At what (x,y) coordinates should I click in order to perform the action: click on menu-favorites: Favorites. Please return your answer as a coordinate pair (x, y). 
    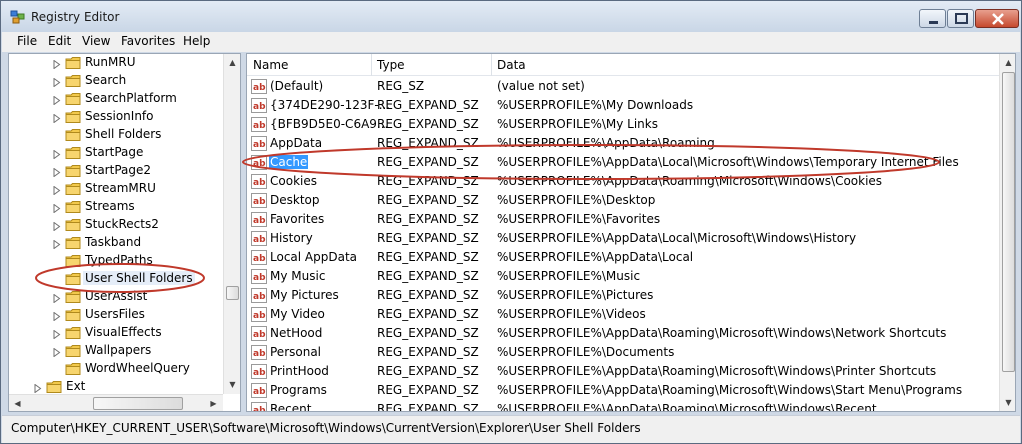
    Looking at the image, I should click on (148, 41).